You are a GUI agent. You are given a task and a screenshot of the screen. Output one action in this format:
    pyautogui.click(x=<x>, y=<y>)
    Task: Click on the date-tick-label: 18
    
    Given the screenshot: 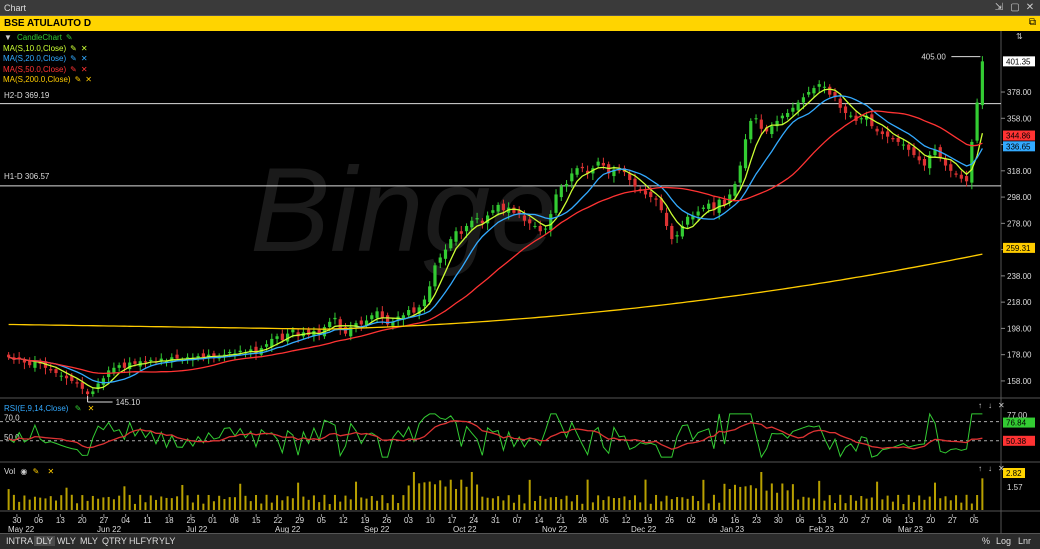 What is the action you would take?
    pyautogui.click(x=169, y=520)
    